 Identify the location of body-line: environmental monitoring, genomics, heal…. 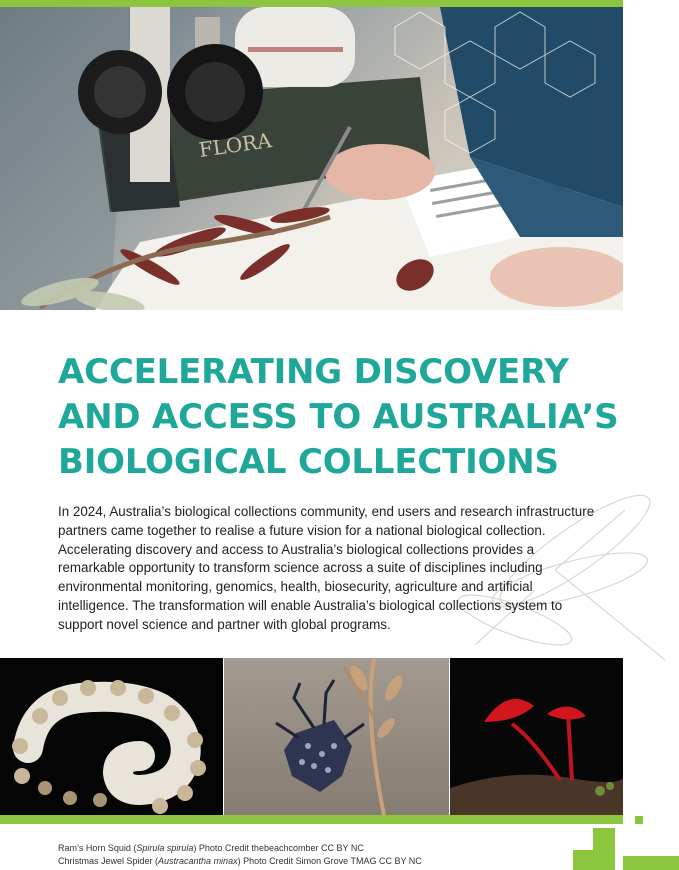
(295, 587).